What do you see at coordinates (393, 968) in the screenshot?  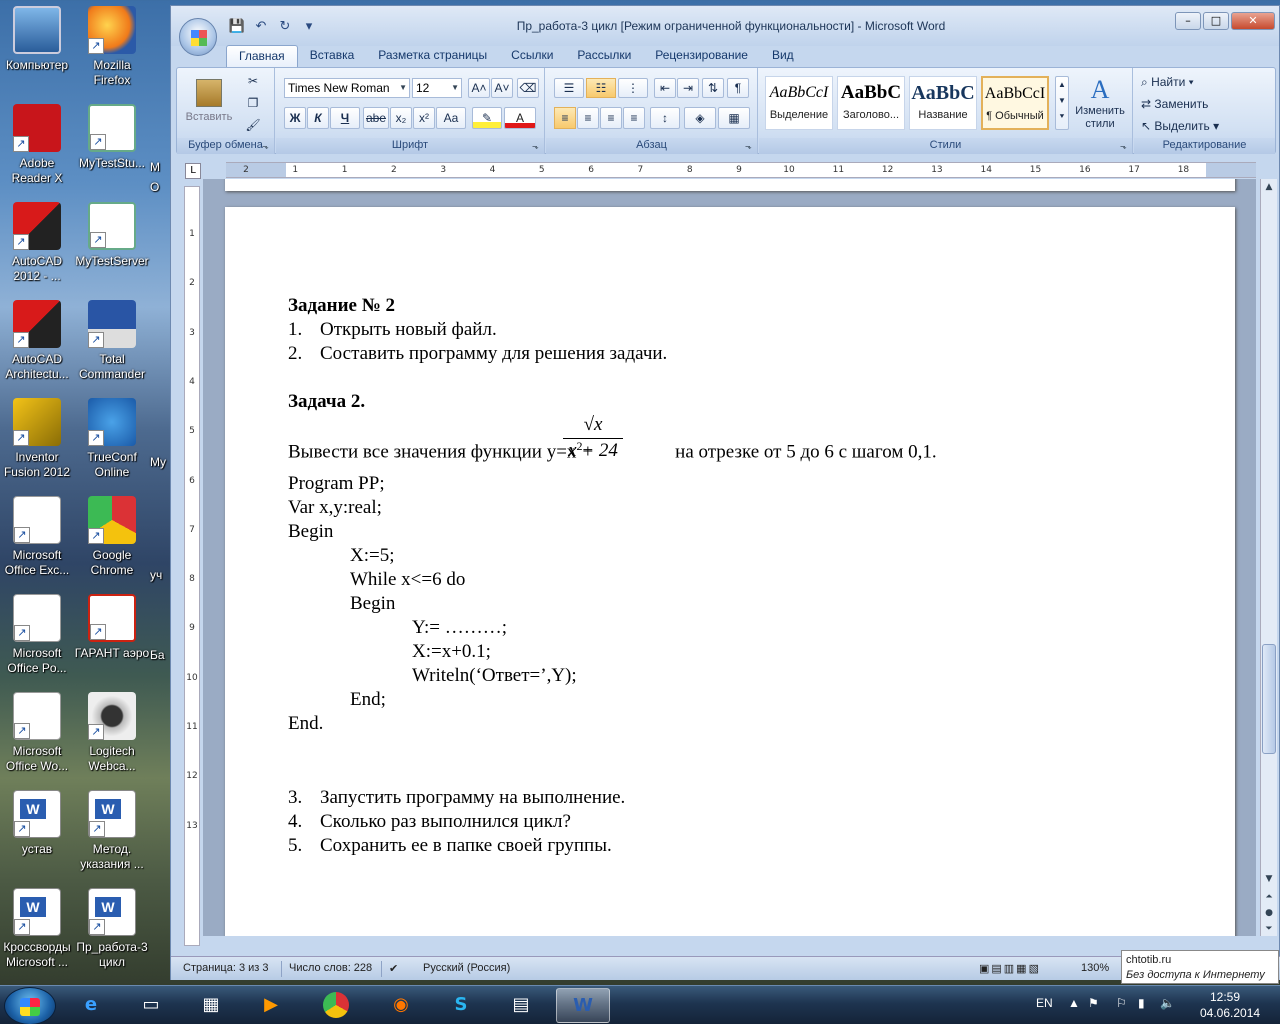 I see `proofing-icon: ✔` at bounding box center [393, 968].